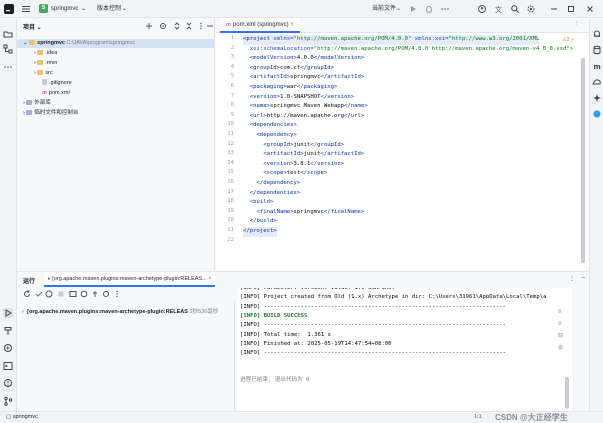 This screenshot has width=603, height=423. Describe the element at coordinates (577, 24) in the screenshot. I see `more-tabs-icon: ⋮` at that location.